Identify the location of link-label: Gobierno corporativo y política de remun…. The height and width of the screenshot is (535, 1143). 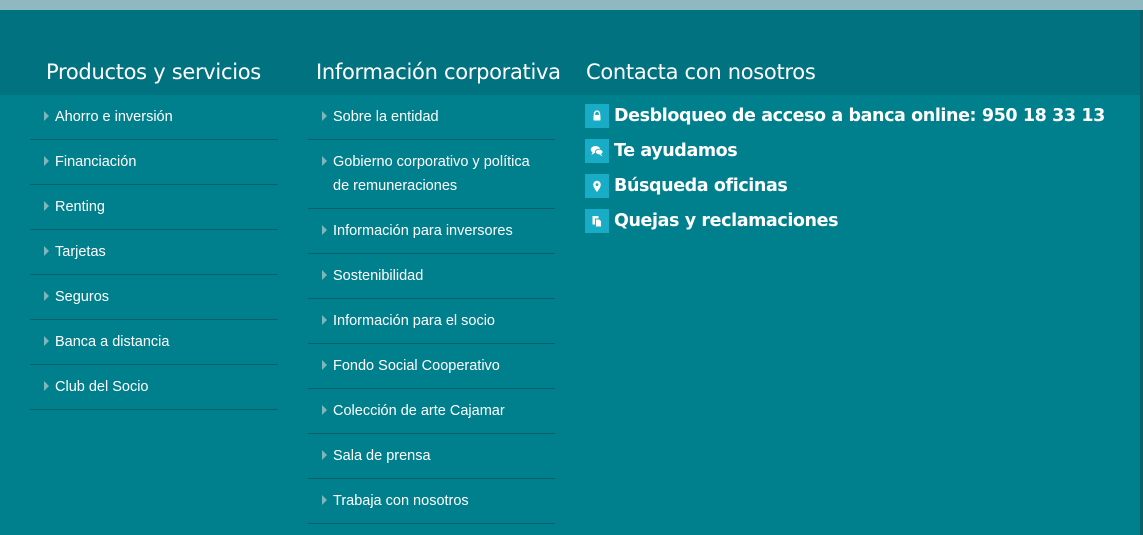
(431, 174).